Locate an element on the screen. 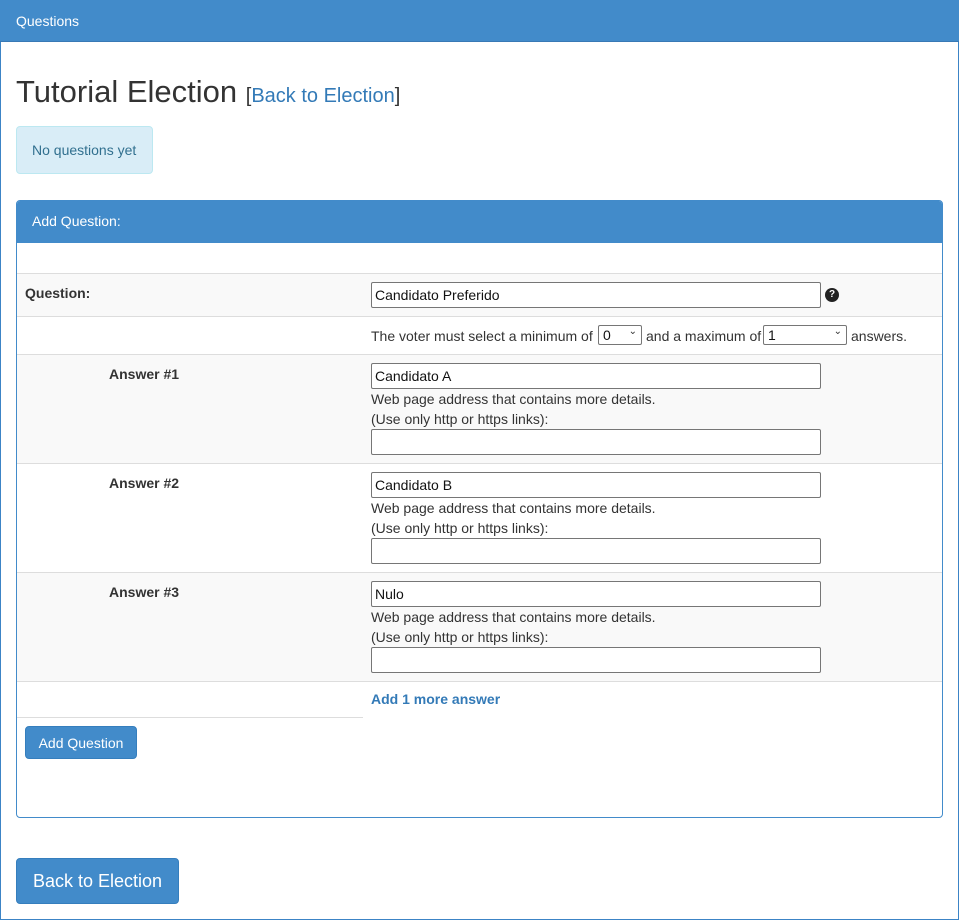 This screenshot has height=920, width=959. page-title: Tutorial Election [Back to Election] is located at coordinates (208, 92).